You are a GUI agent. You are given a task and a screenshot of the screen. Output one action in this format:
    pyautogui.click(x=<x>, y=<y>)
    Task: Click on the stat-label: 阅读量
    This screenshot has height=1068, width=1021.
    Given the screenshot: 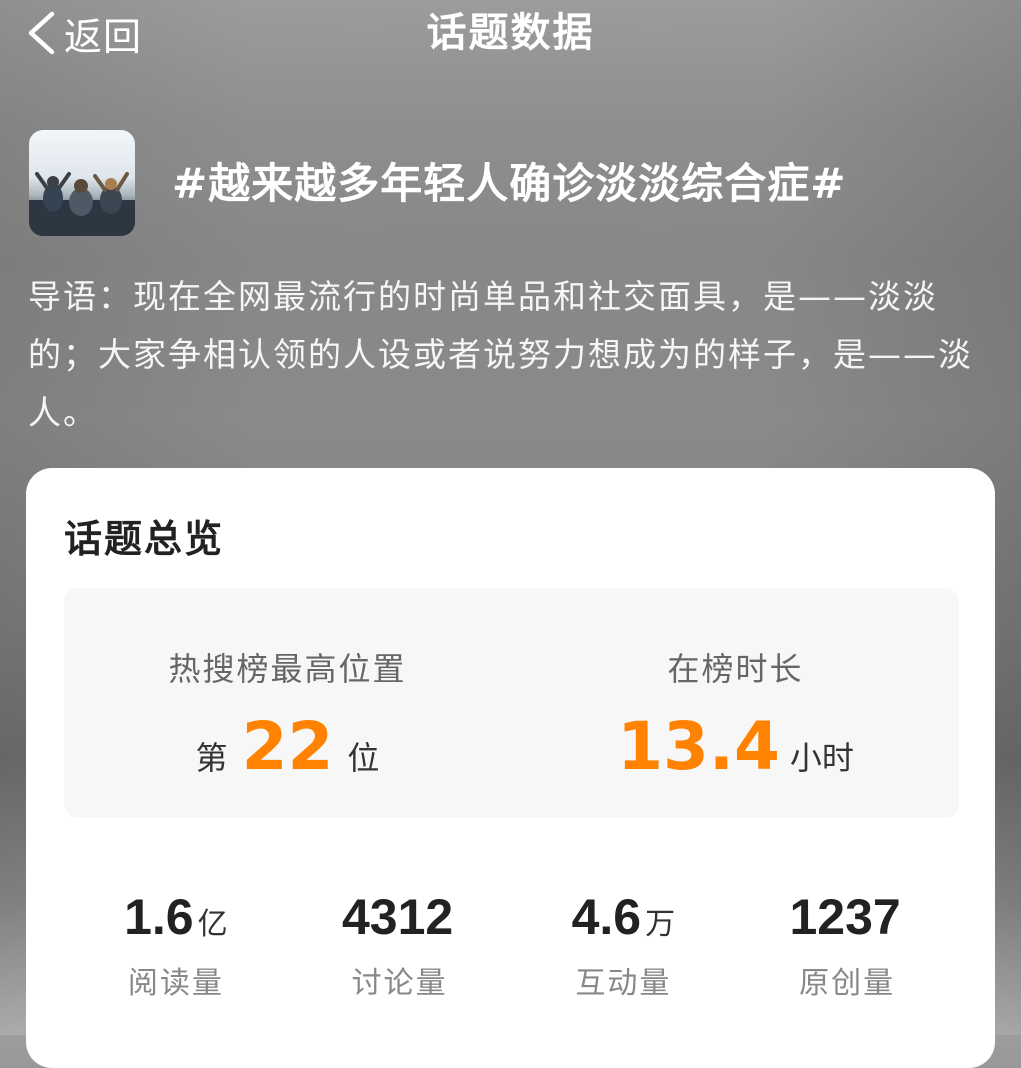 What is the action you would take?
    pyautogui.click(x=175, y=983)
    